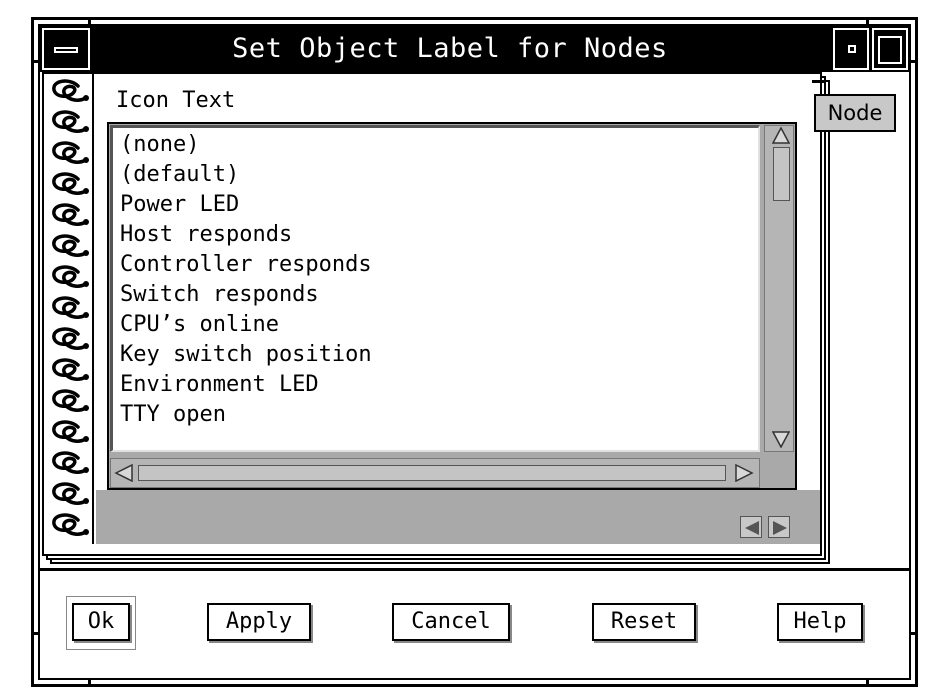  What do you see at coordinates (644, 622) in the screenshot?
I see `reset-button: Reset` at bounding box center [644, 622].